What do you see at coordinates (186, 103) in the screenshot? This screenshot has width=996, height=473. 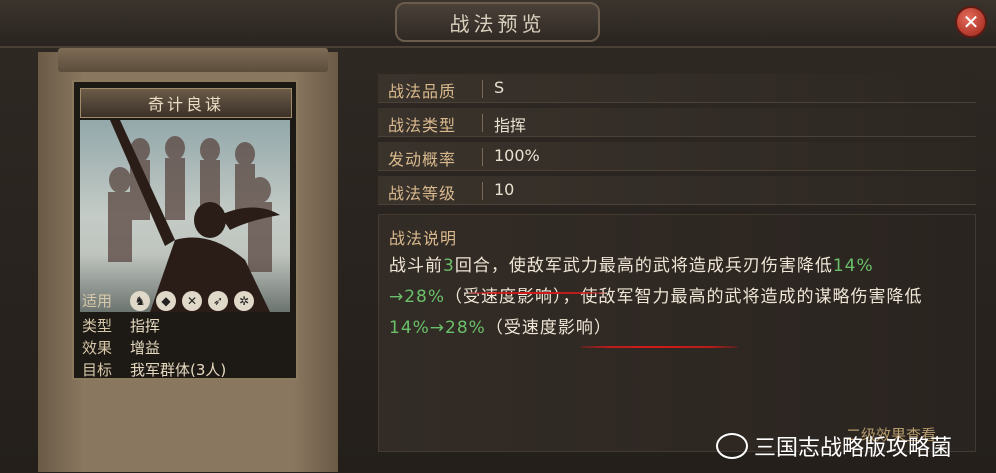 I see `tactic-name: 奇计良谋` at bounding box center [186, 103].